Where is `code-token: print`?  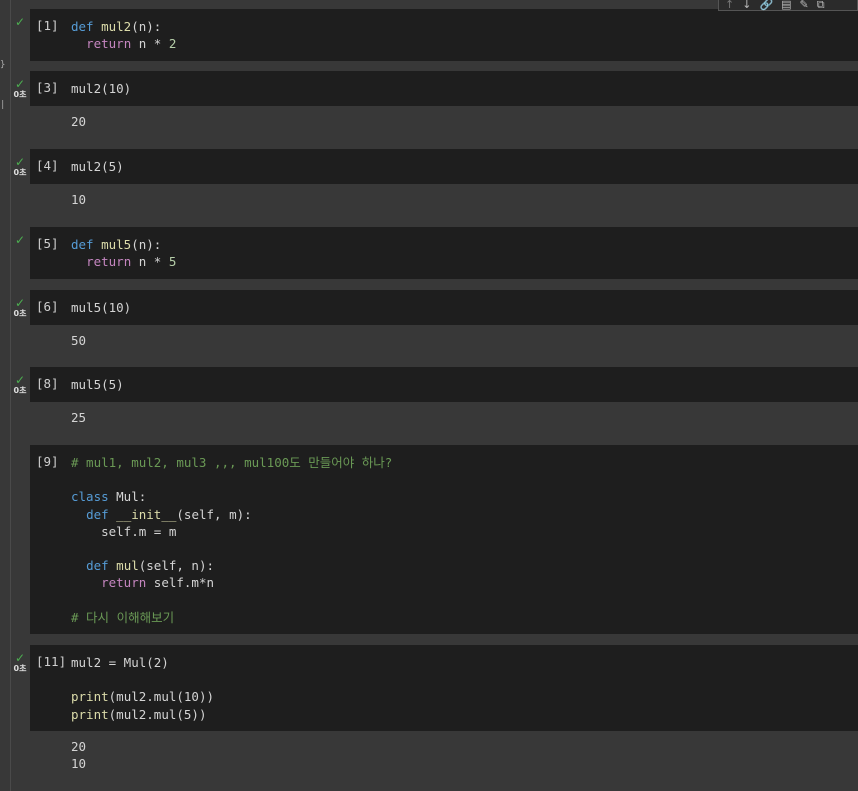 code-token: print is located at coordinates (90, 697).